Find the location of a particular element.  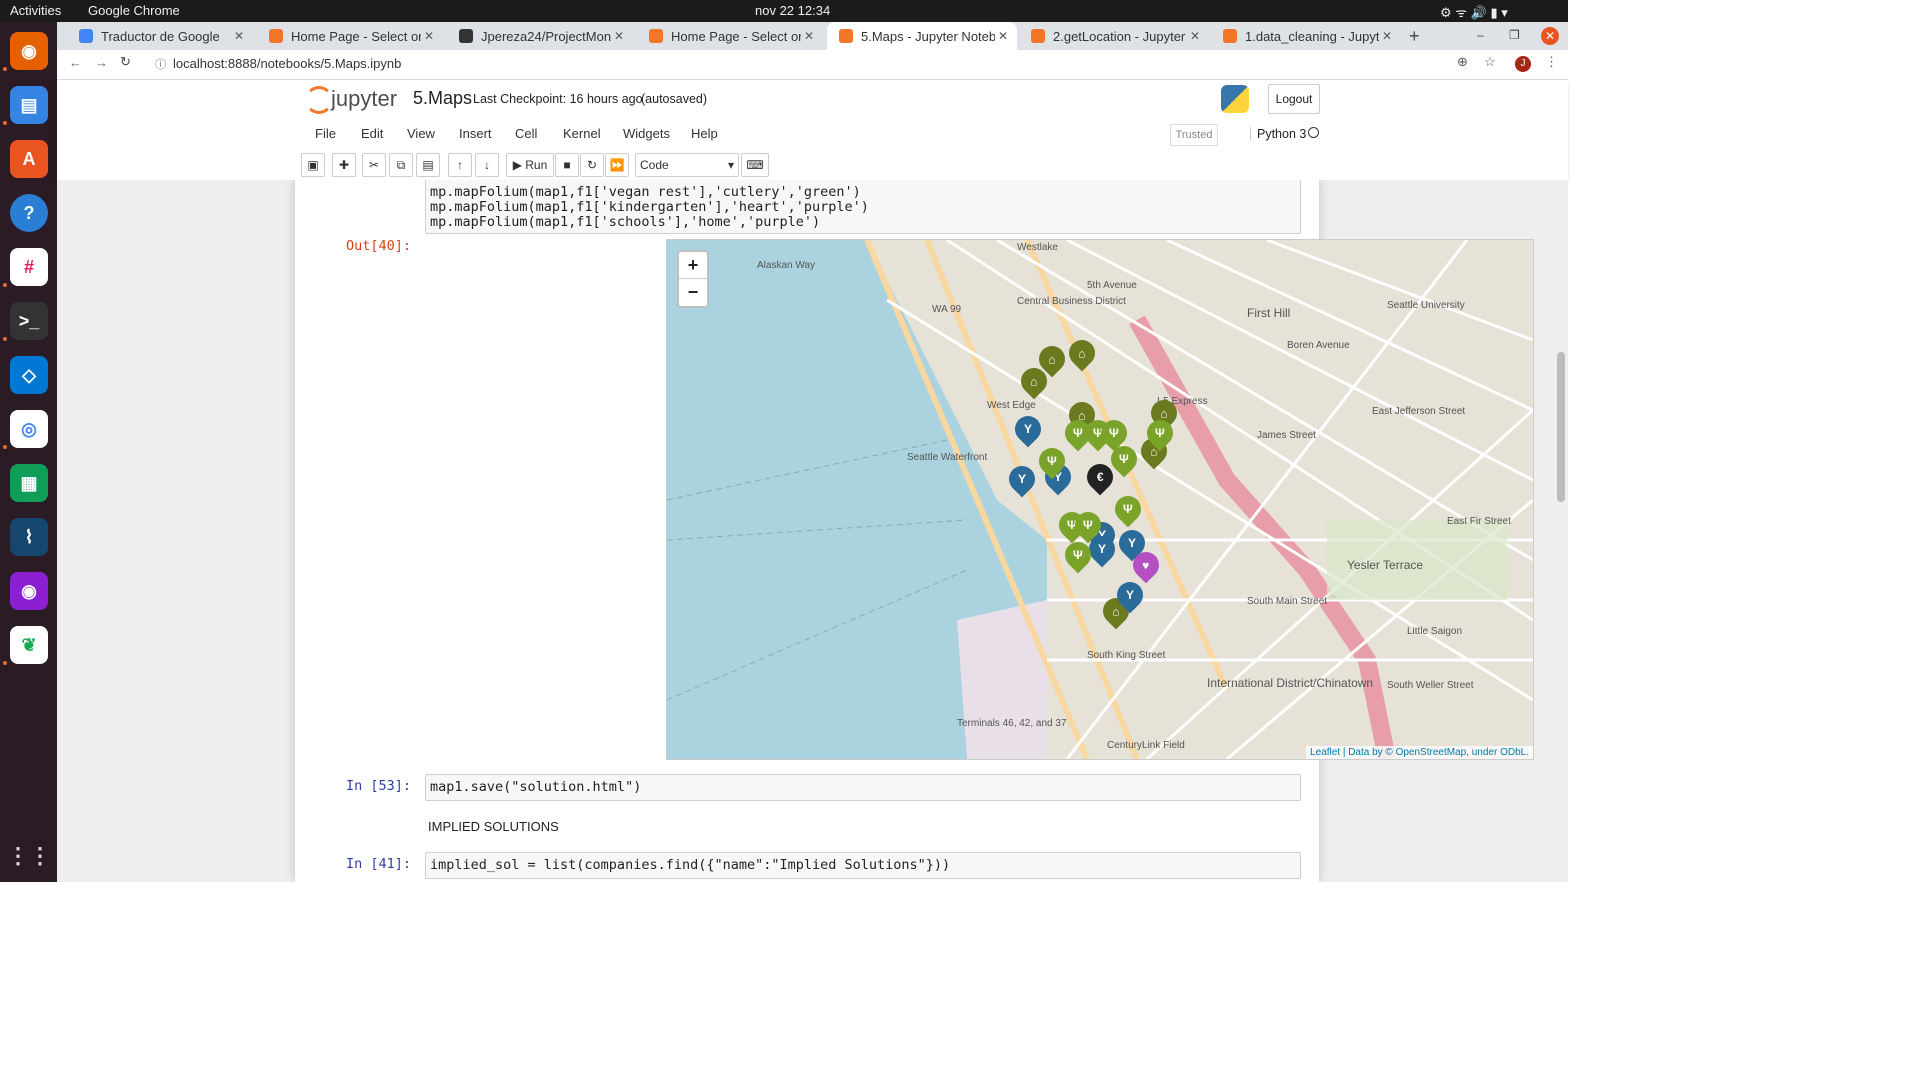

browser-tab: Traductor de Google ✕ is located at coordinates (160, 36).